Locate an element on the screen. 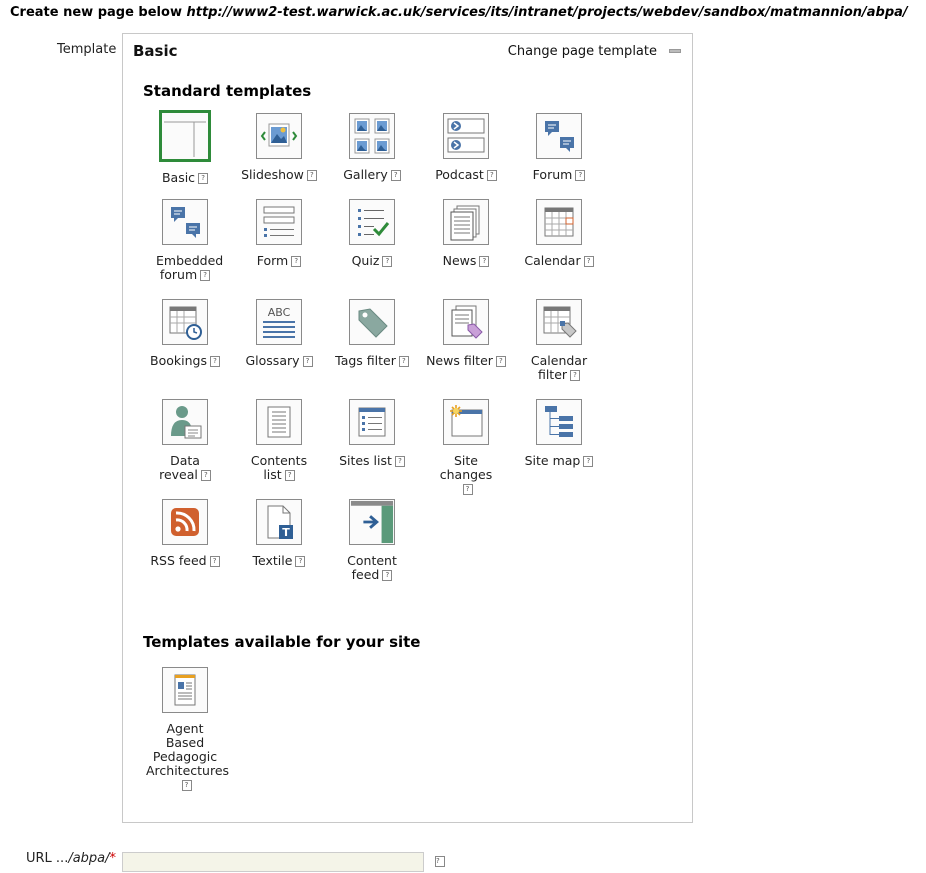  template-option: Quiz? is located at coordinates (372, 233).